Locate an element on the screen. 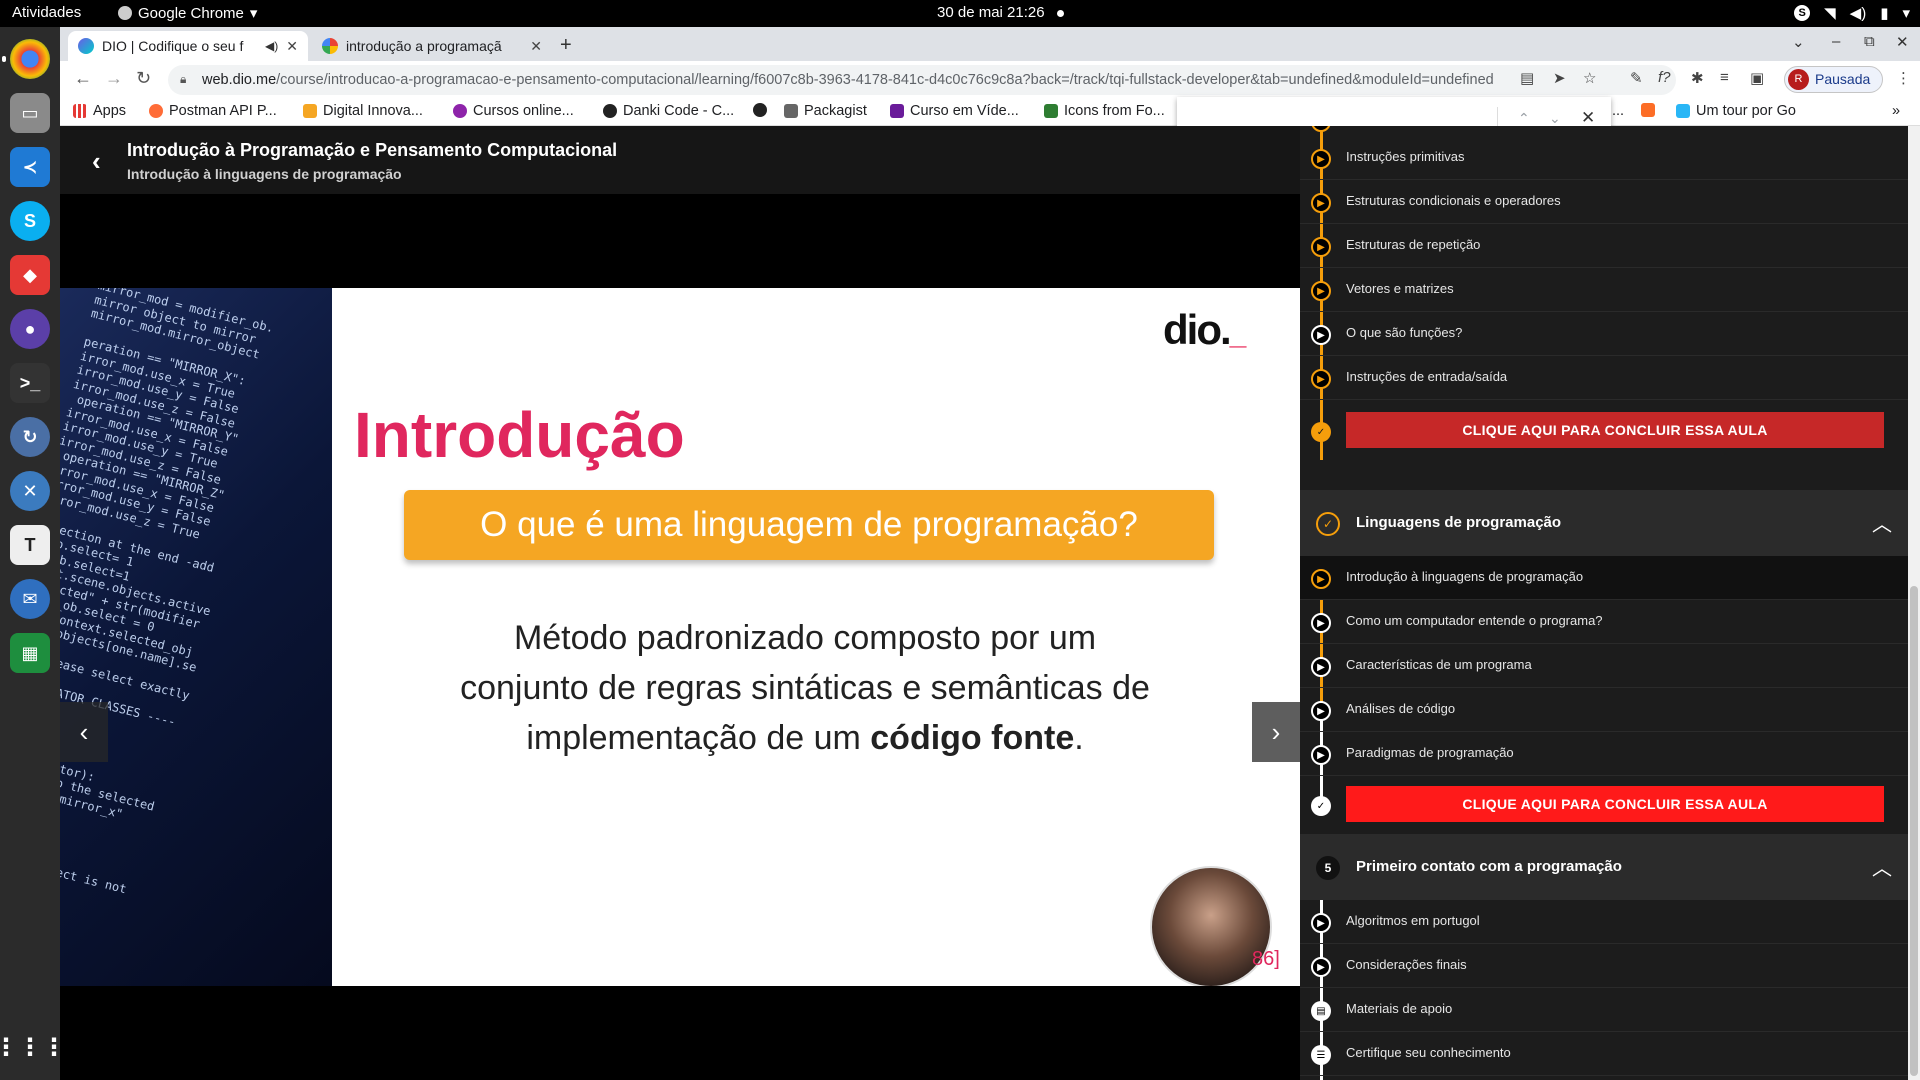  find-close-icon: ✕ is located at coordinates (1588, 118).